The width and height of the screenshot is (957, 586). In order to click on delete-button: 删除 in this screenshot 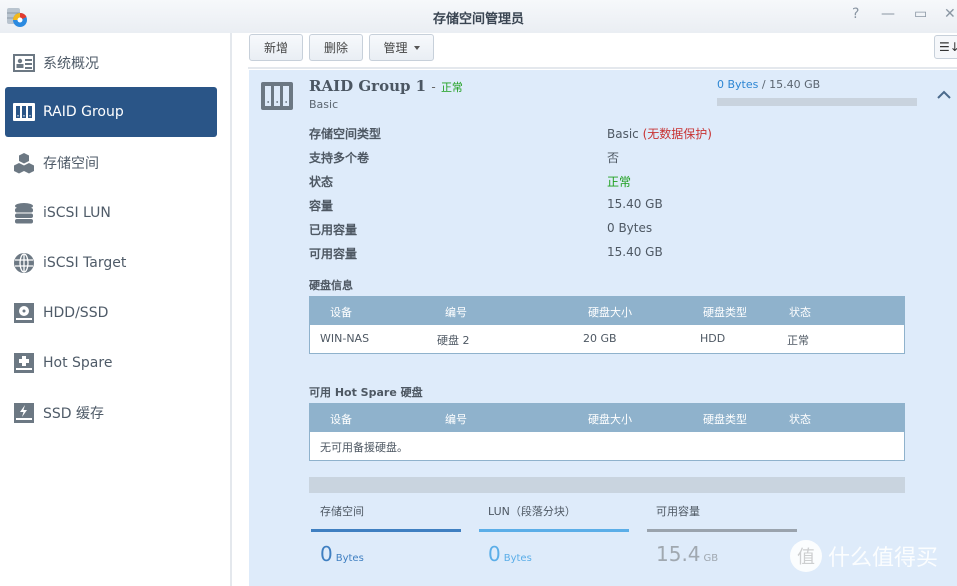, I will do `click(336, 47)`.